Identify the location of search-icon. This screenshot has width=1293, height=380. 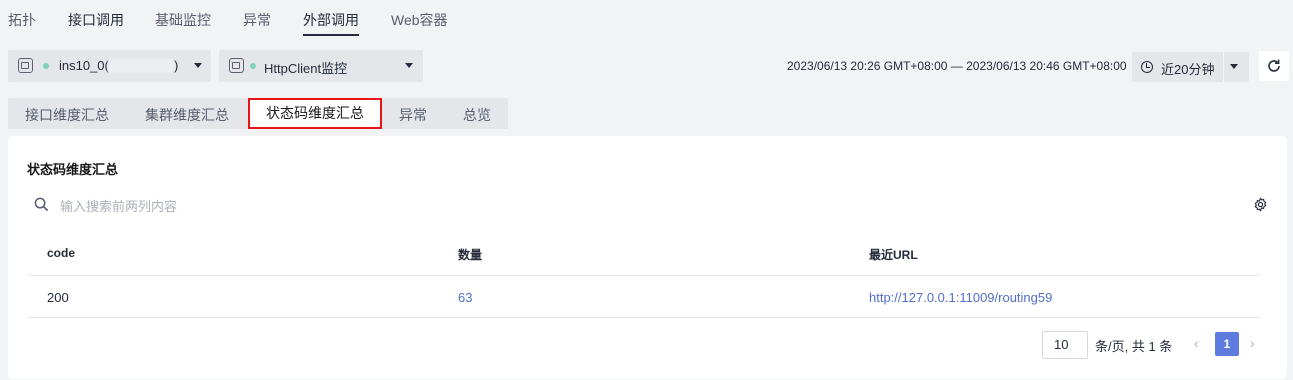
(41, 204).